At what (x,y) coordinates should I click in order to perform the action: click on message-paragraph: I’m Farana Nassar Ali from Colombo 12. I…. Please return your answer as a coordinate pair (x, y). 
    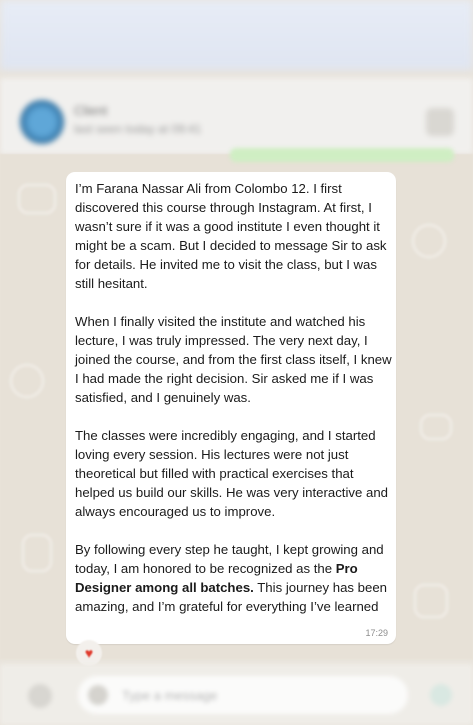
    Looking at the image, I should click on (231, 236).